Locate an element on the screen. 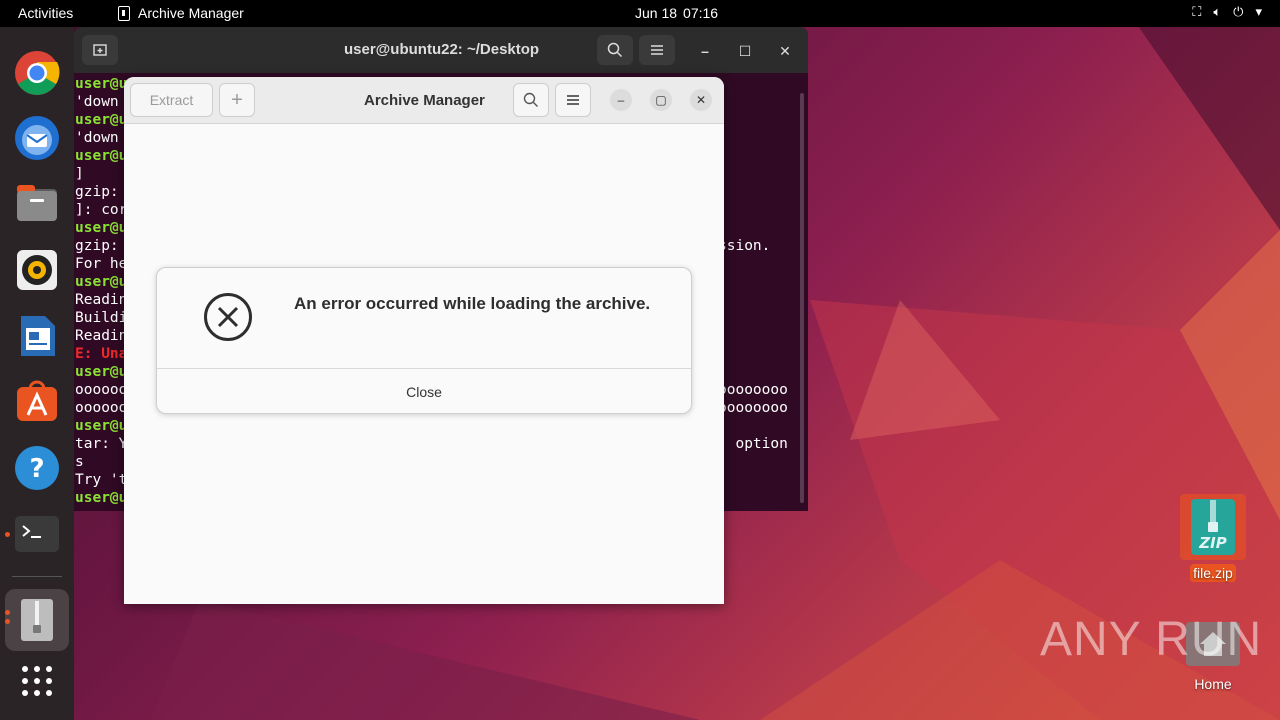 This screenshot has width=1280, height=720. zip-file-icon: ZIP is located at coordinates (1213, 527).